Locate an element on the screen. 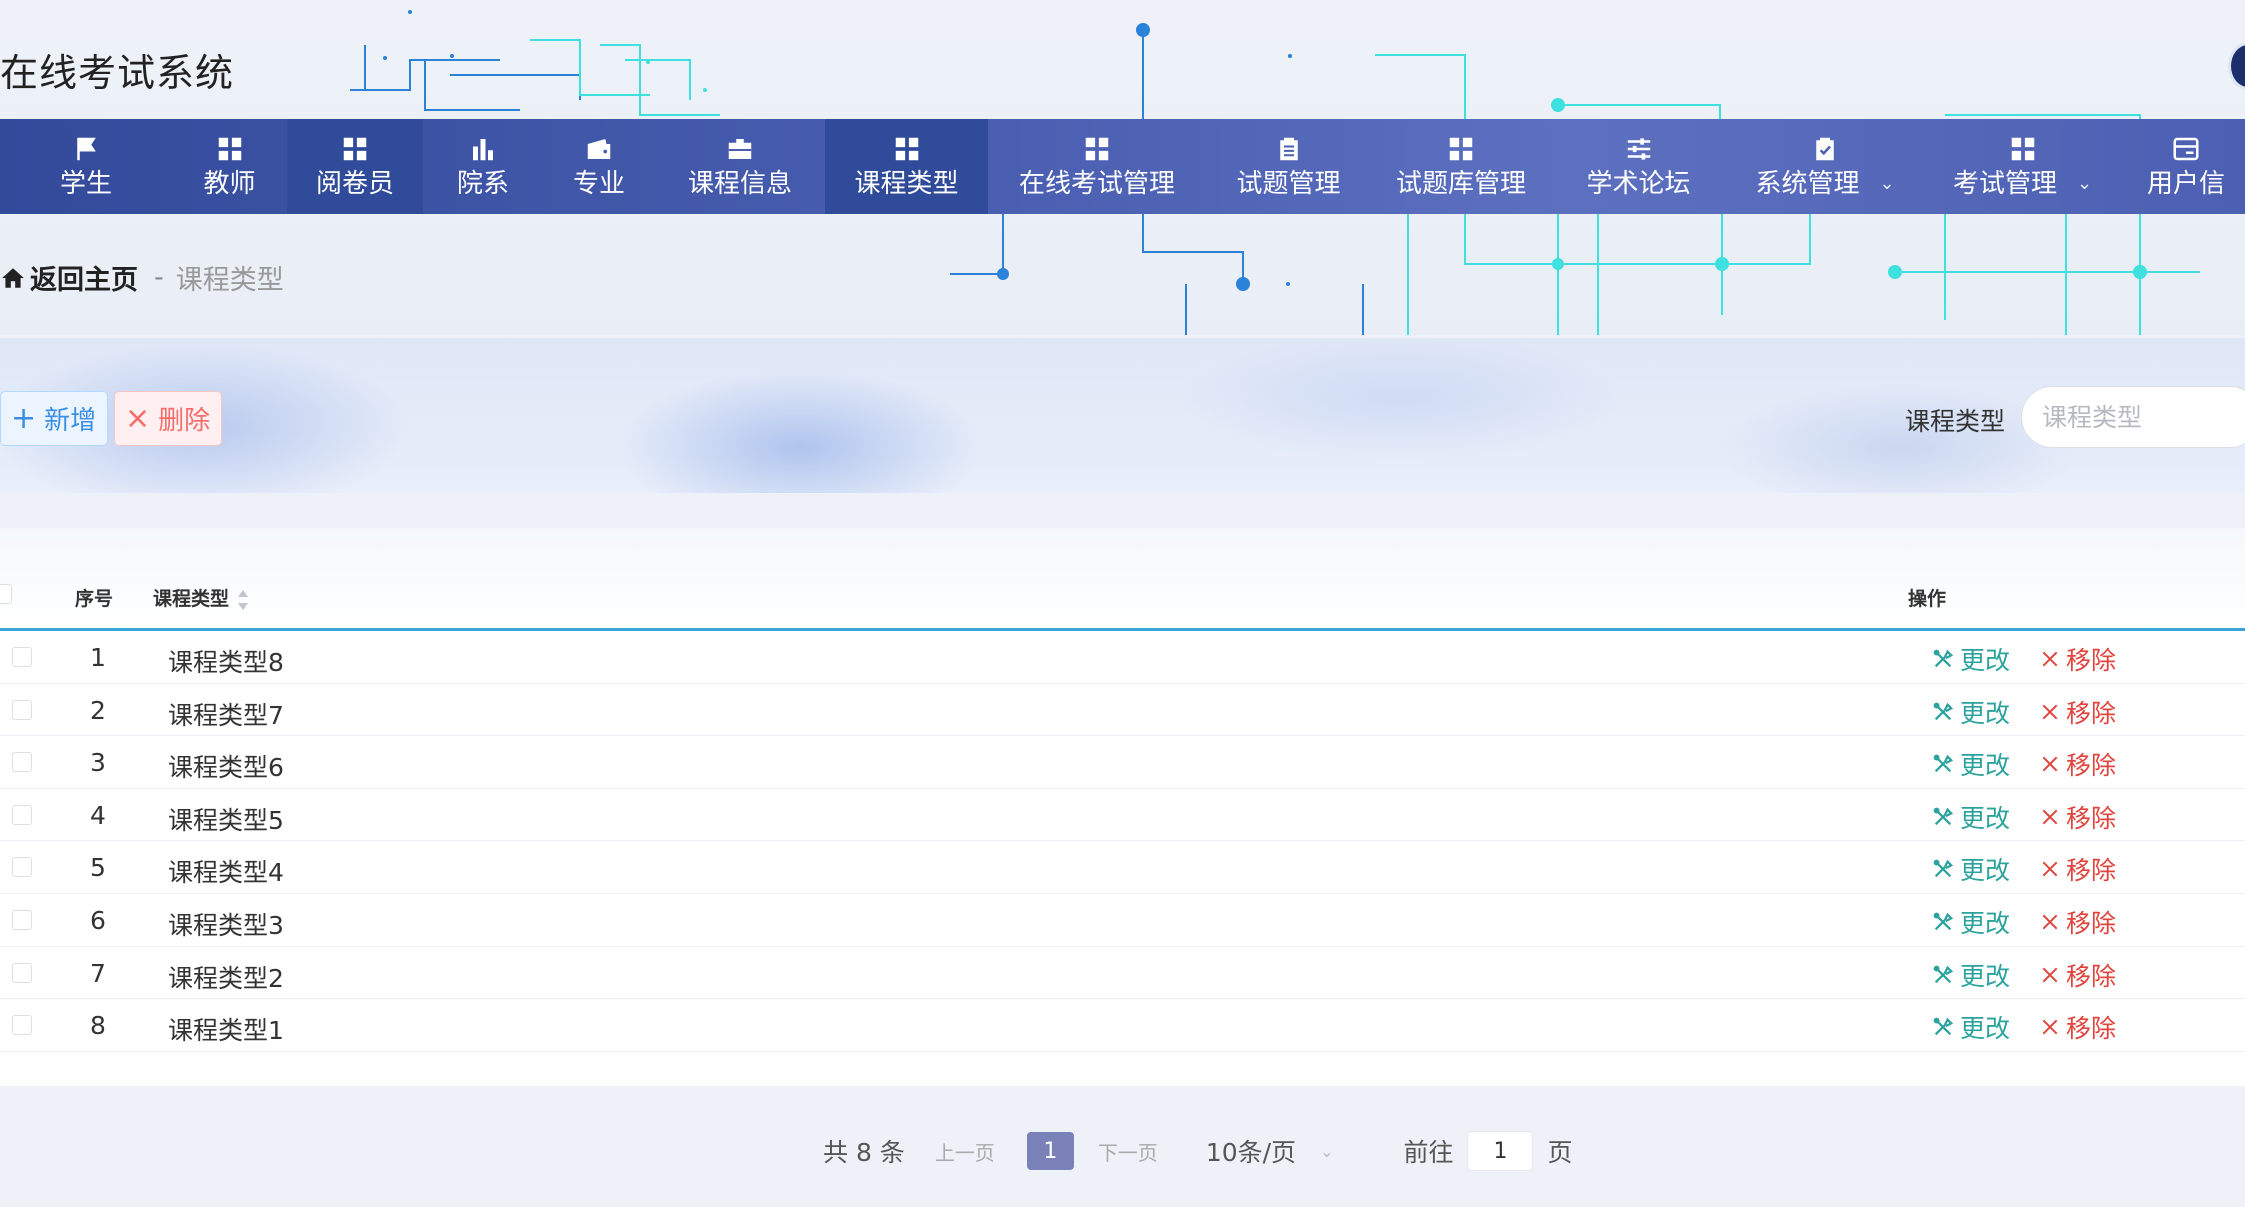  page-number-current: 1 is located at coordinates (1050, 1151).